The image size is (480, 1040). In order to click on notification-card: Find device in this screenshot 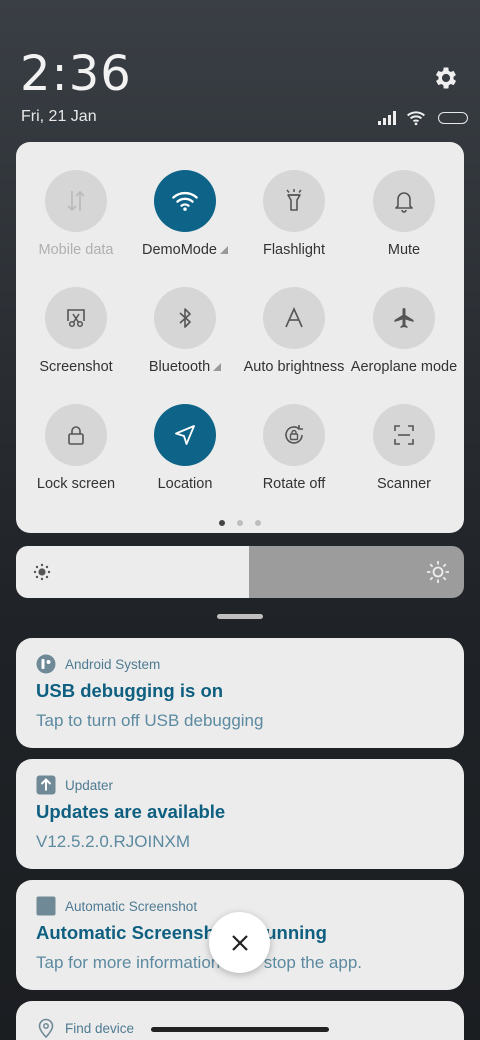, I will do `click(240, 1020)`.